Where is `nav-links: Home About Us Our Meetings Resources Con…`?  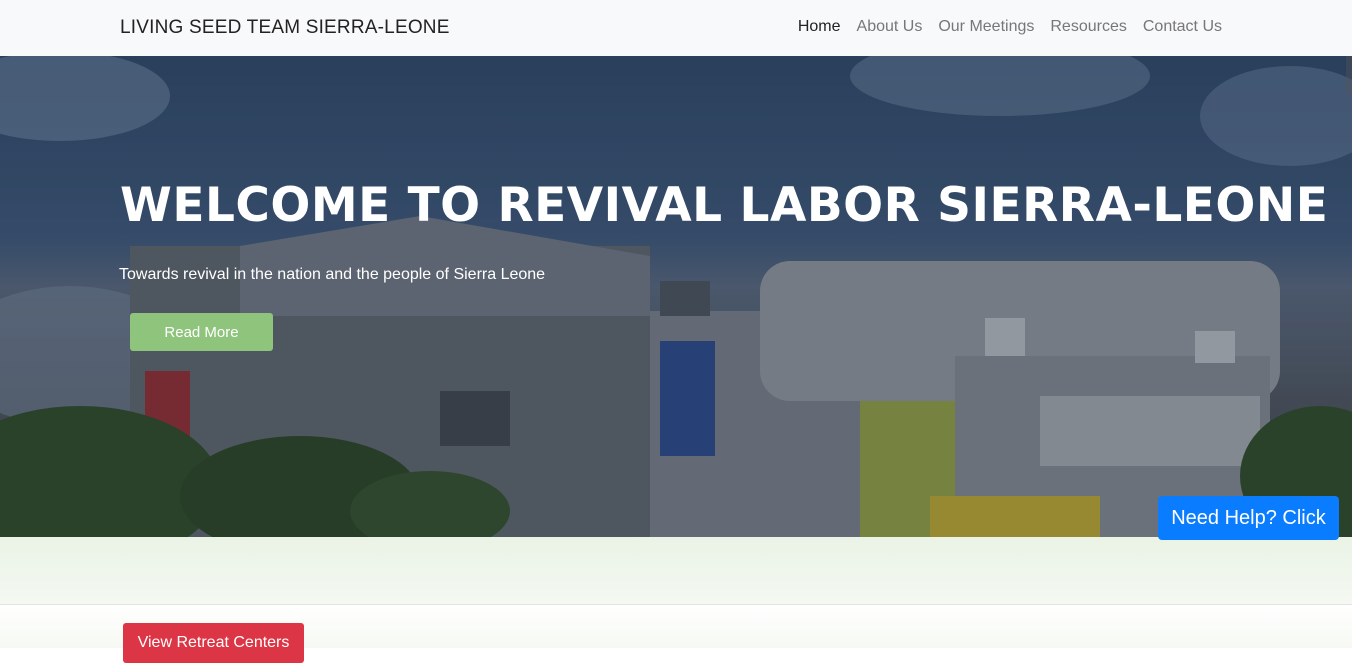 nav-links: Home About Us Our Meetings Resources Con… is located at coordinates (1010, 27).